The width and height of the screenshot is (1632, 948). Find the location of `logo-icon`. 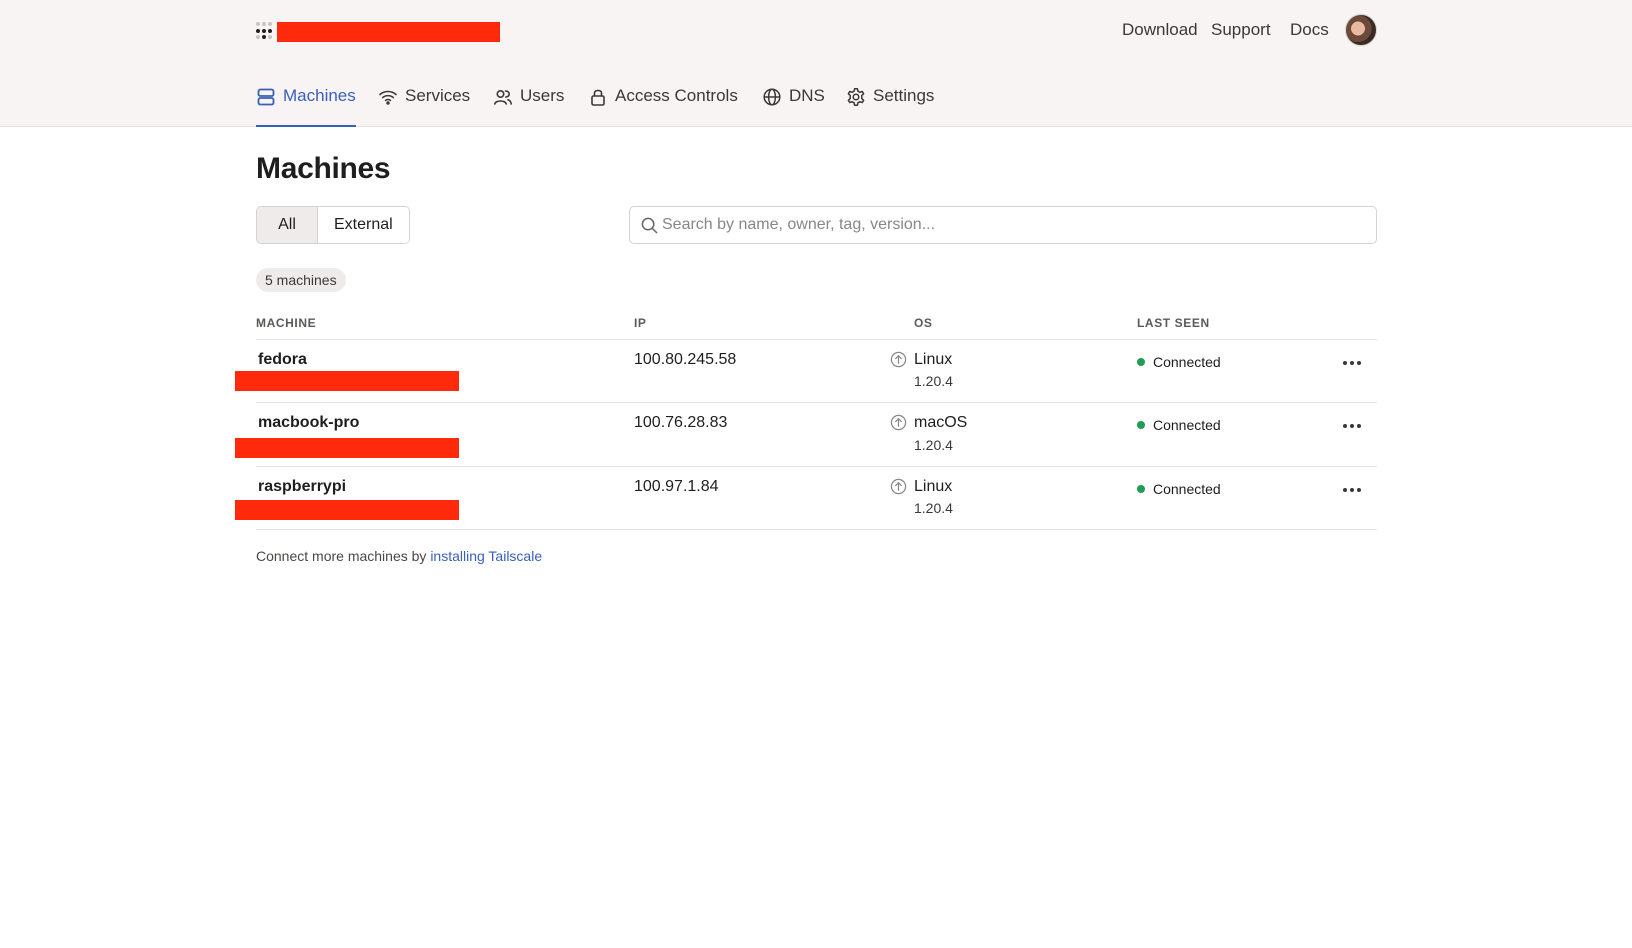

logo-icon is located at coordinates (265, 31).